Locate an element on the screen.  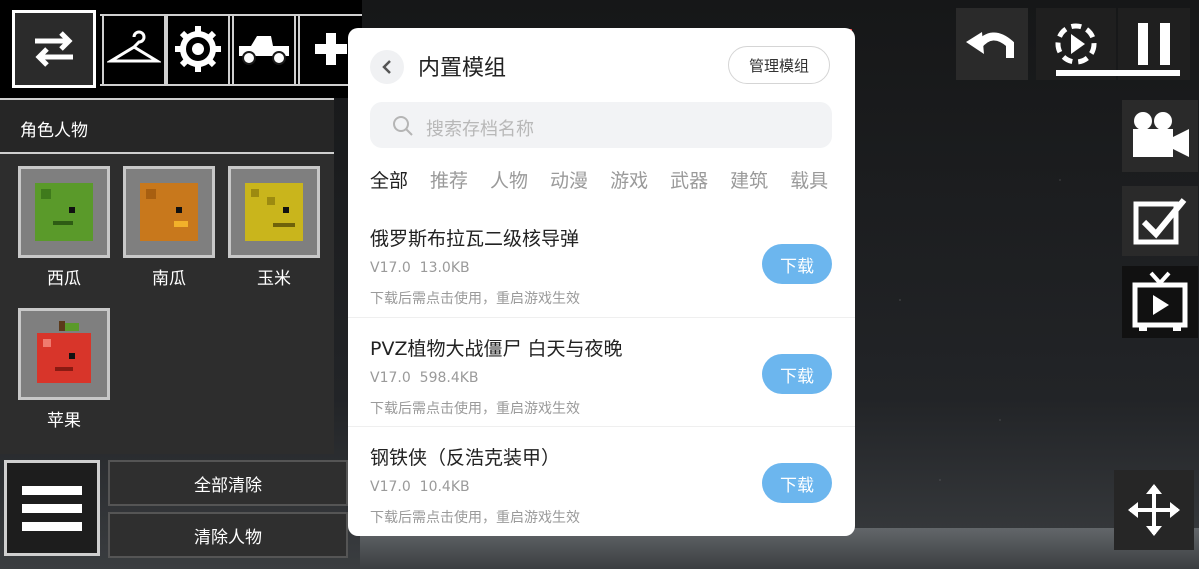
checkbox-button is located at coordinates (1160, 221).